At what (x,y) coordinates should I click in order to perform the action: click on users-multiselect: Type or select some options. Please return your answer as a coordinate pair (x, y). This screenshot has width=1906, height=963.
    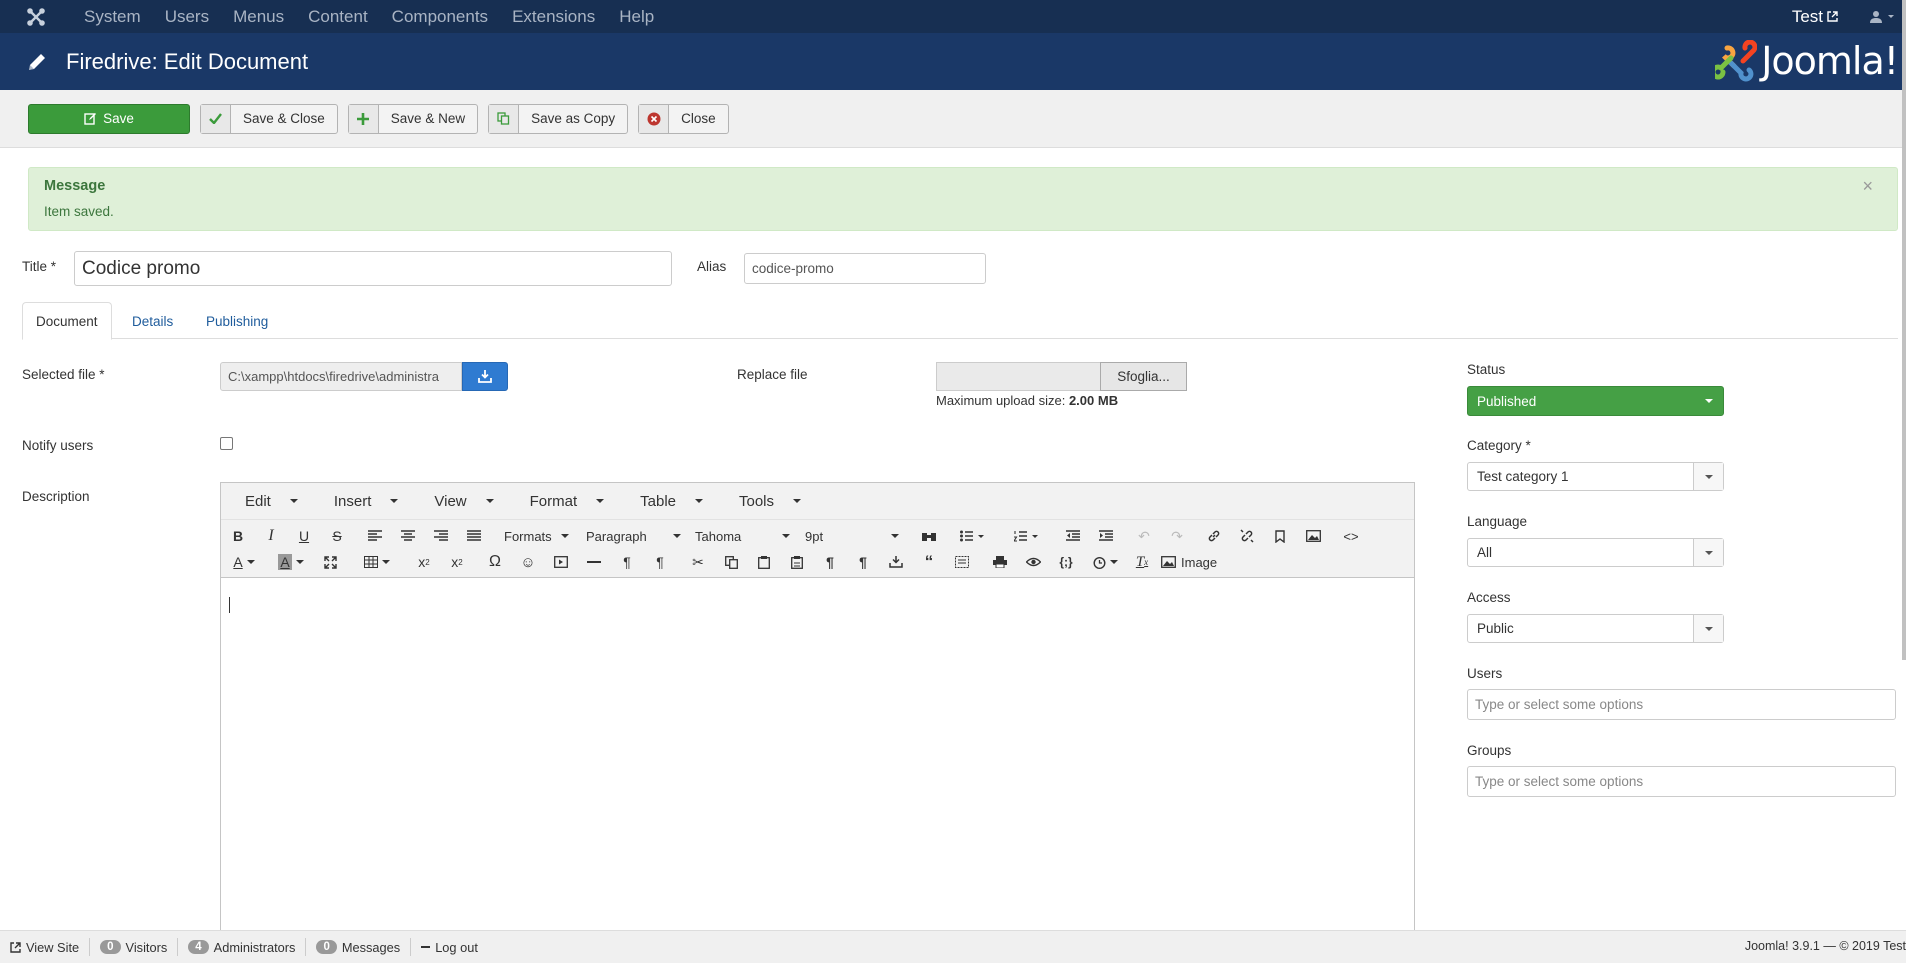
    Looking at the image, I should click on (1681, 704).